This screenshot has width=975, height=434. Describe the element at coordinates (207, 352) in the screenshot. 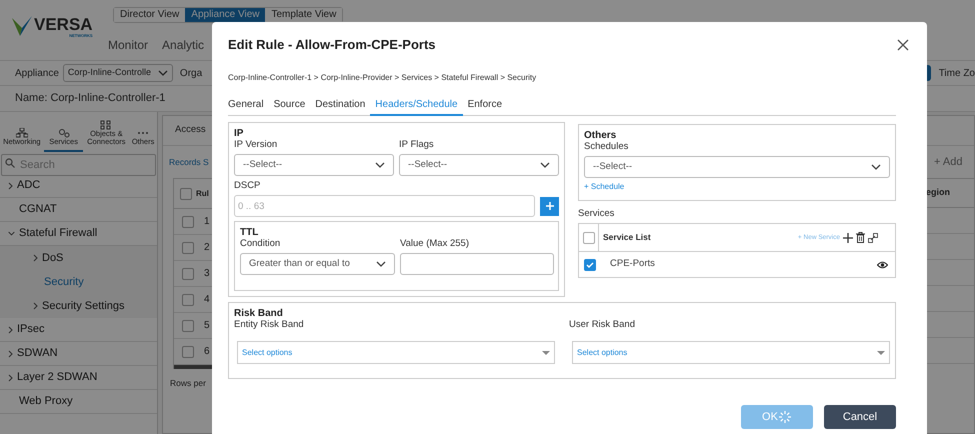

I see `table-cell-text: 6` at that location.